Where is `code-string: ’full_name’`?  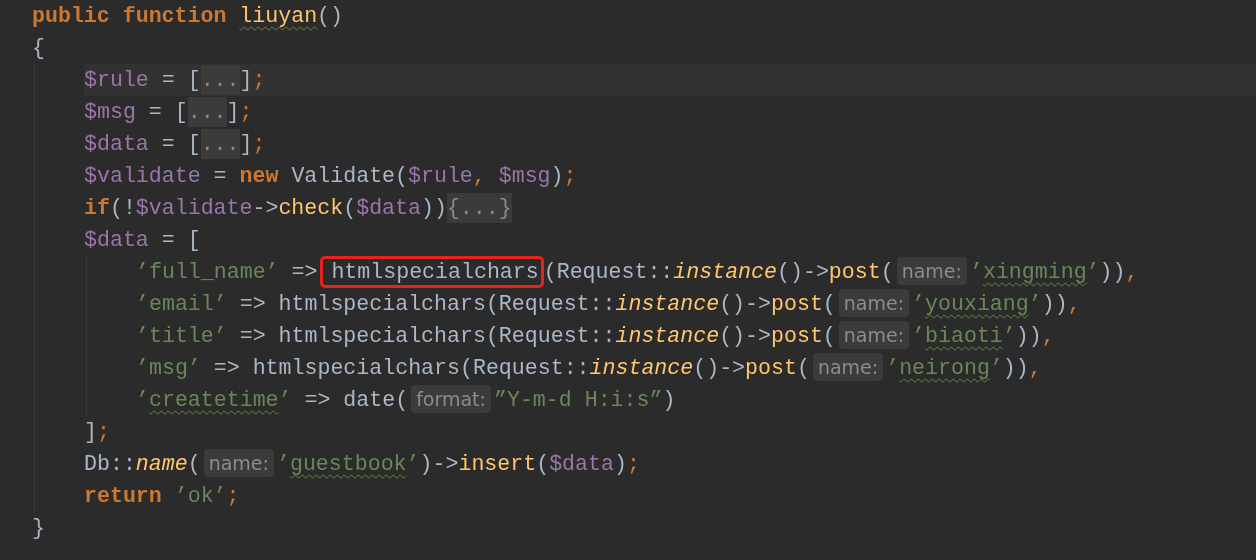 code-string: ’full_name’ is located at coordinates (207, 272).